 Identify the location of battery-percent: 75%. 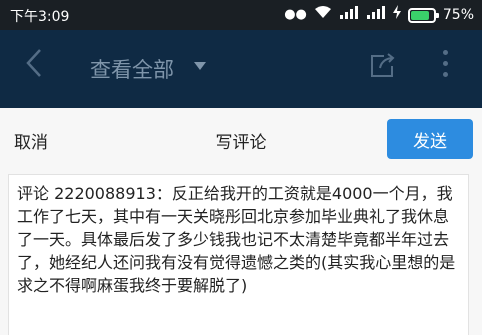
(458, 15).